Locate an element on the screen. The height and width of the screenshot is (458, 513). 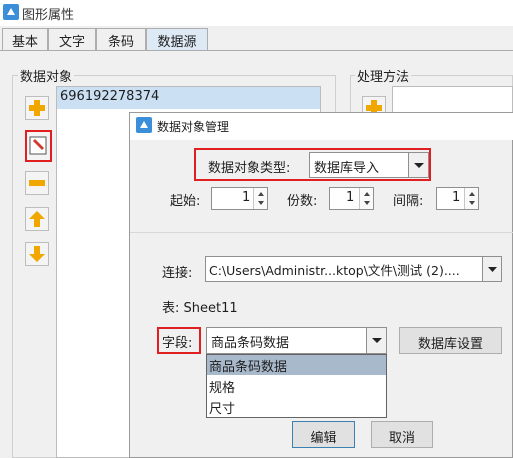
tab-divider is located at coordinates (256, 50).